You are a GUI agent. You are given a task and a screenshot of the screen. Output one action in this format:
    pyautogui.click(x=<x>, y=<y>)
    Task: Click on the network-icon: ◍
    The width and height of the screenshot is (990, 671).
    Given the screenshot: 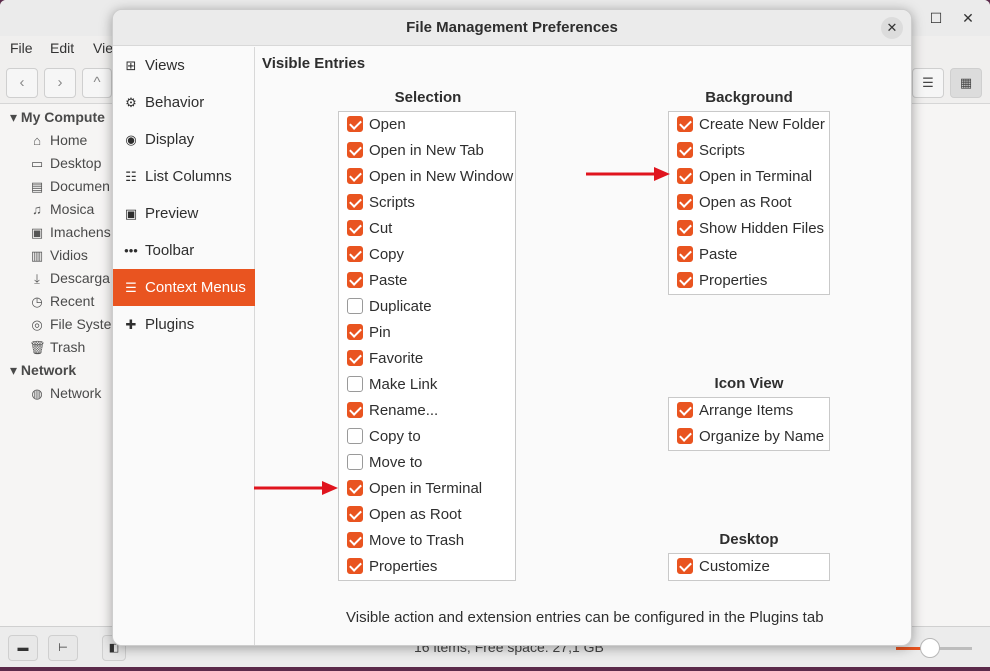 What is the action you would take?
    pyautogui.click(x=37, y=393)
    